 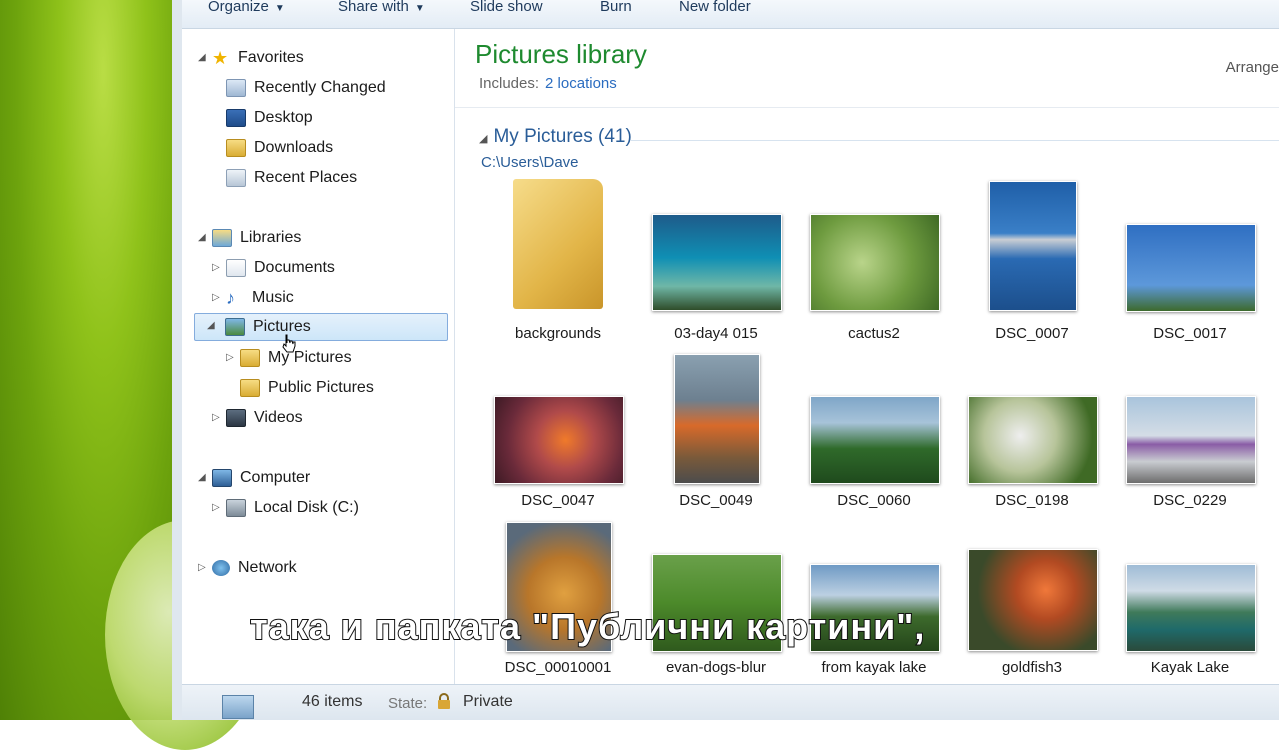 What do you see at coordinates (715, 7) in the screenshot?
I see `new-folder-button: New folder` at bounding box center [715, 7].